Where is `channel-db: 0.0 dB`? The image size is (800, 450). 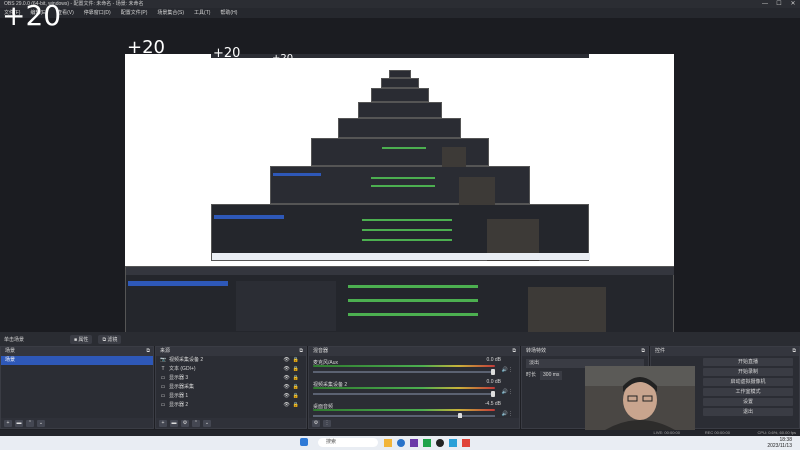
channel-db: 0.0 dB is located at coordinates (493, 382).